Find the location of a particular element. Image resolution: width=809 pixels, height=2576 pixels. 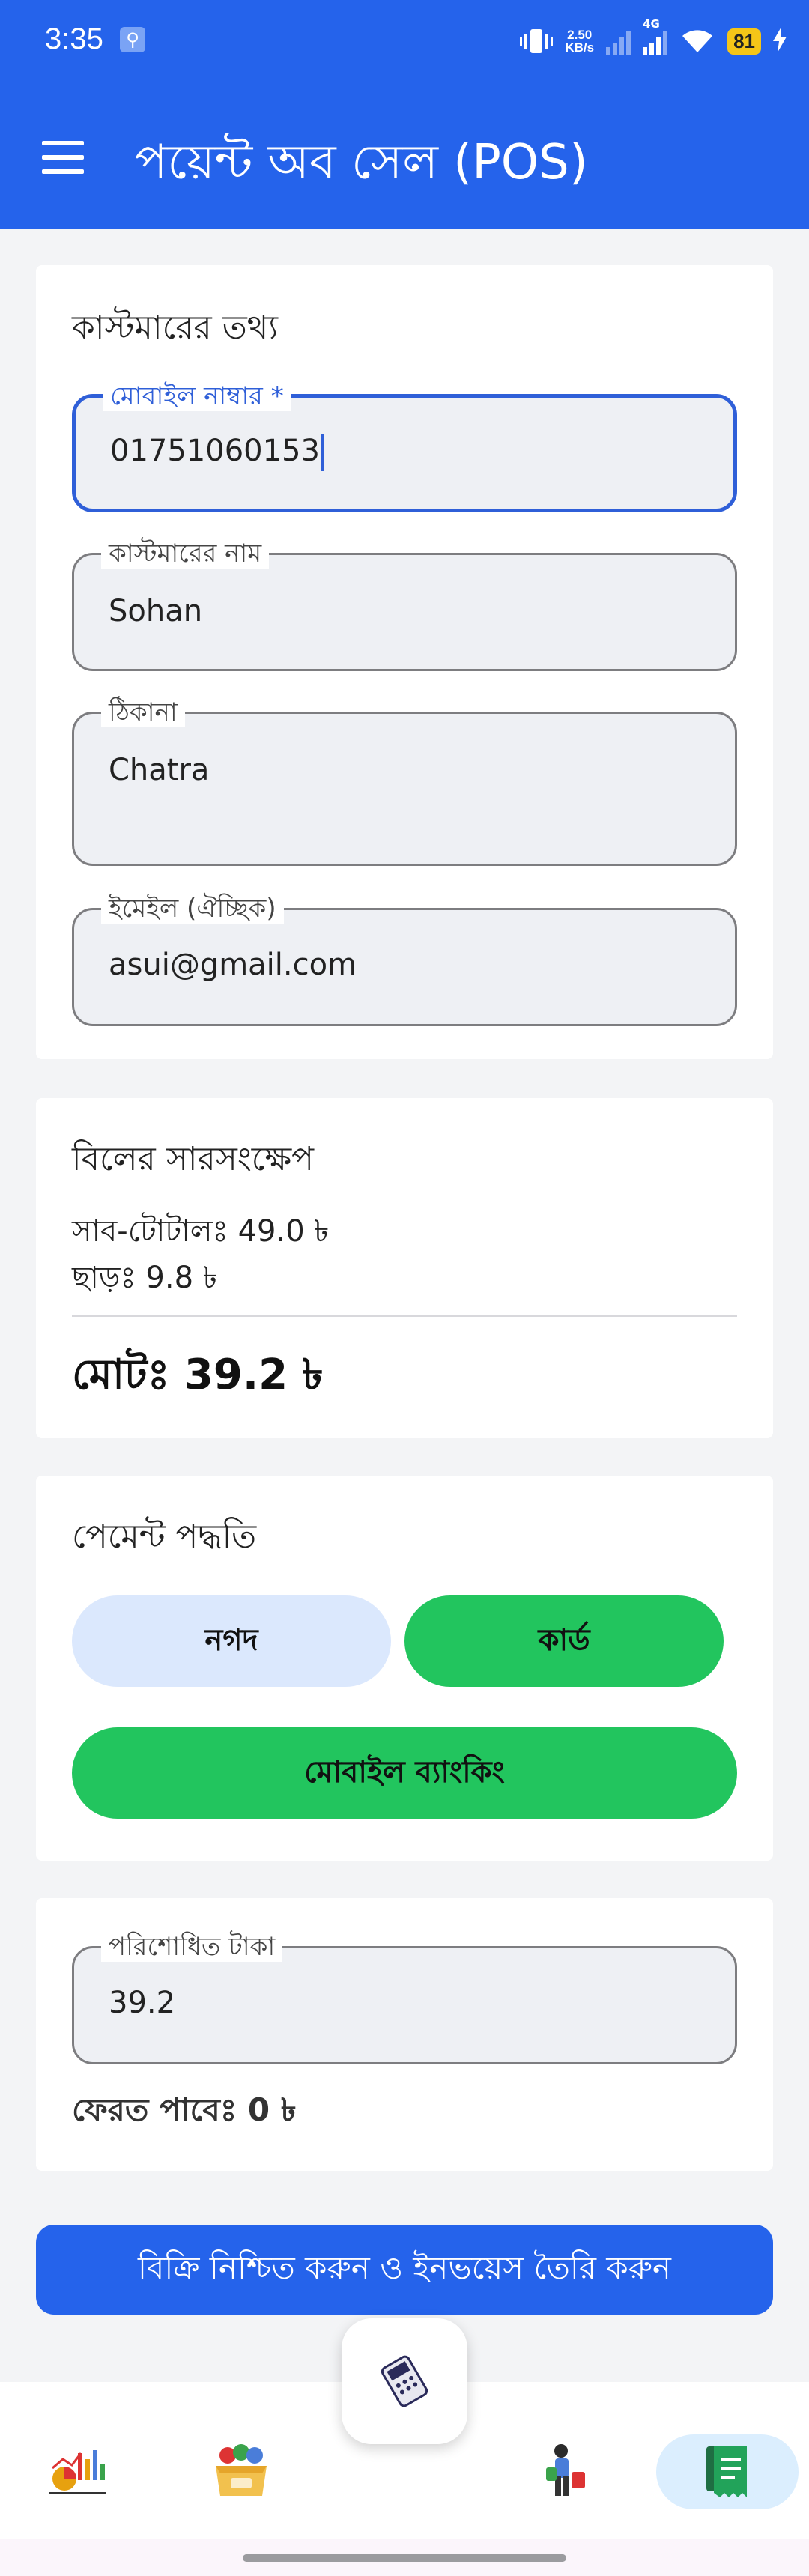

change-text: ফেরত পাবেঃ 0 ৳ is located at coordinates (184, 2109).